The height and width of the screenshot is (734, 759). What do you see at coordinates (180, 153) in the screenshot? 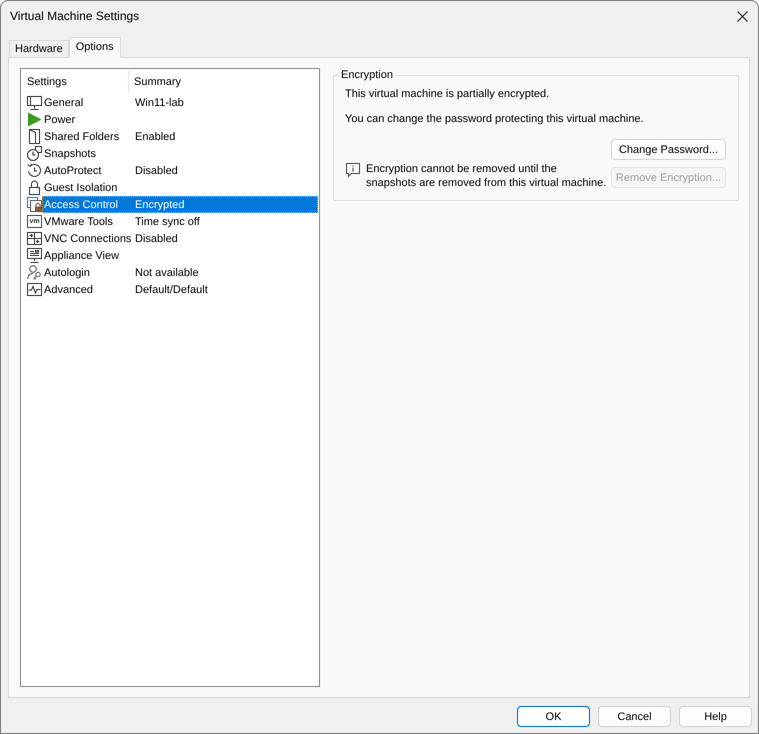
I see `settings-row: Snapshots` at bounding box center [180, 153].